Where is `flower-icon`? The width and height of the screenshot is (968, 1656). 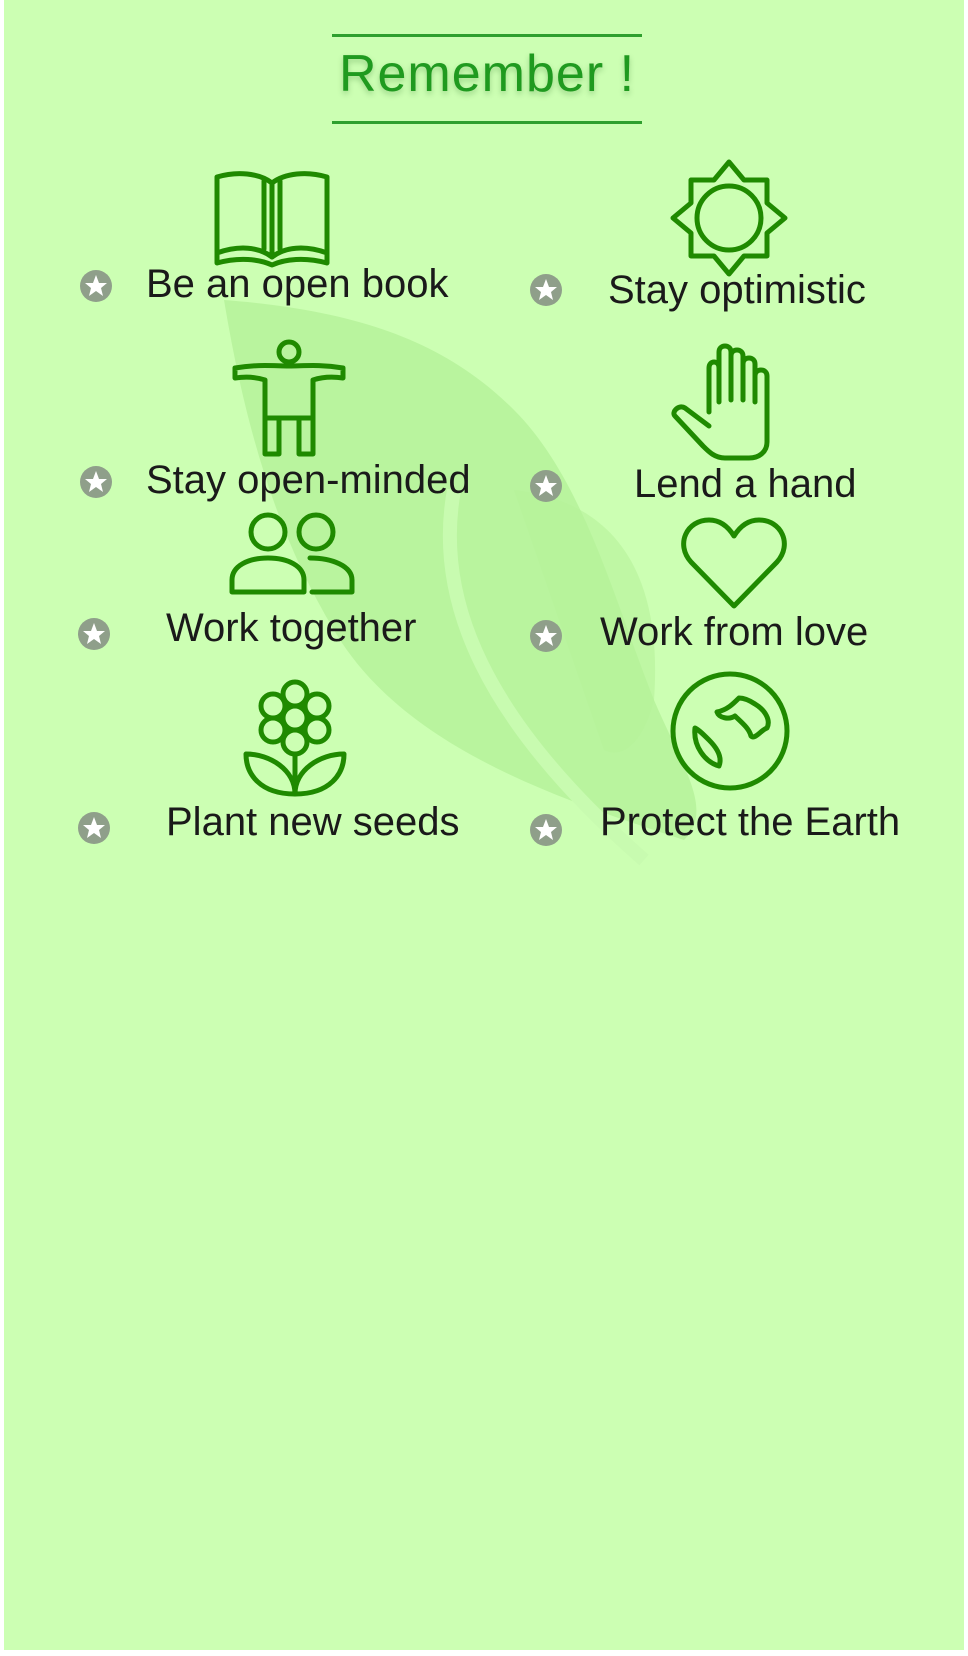
flower-icon is located at coordinates (295, 738).